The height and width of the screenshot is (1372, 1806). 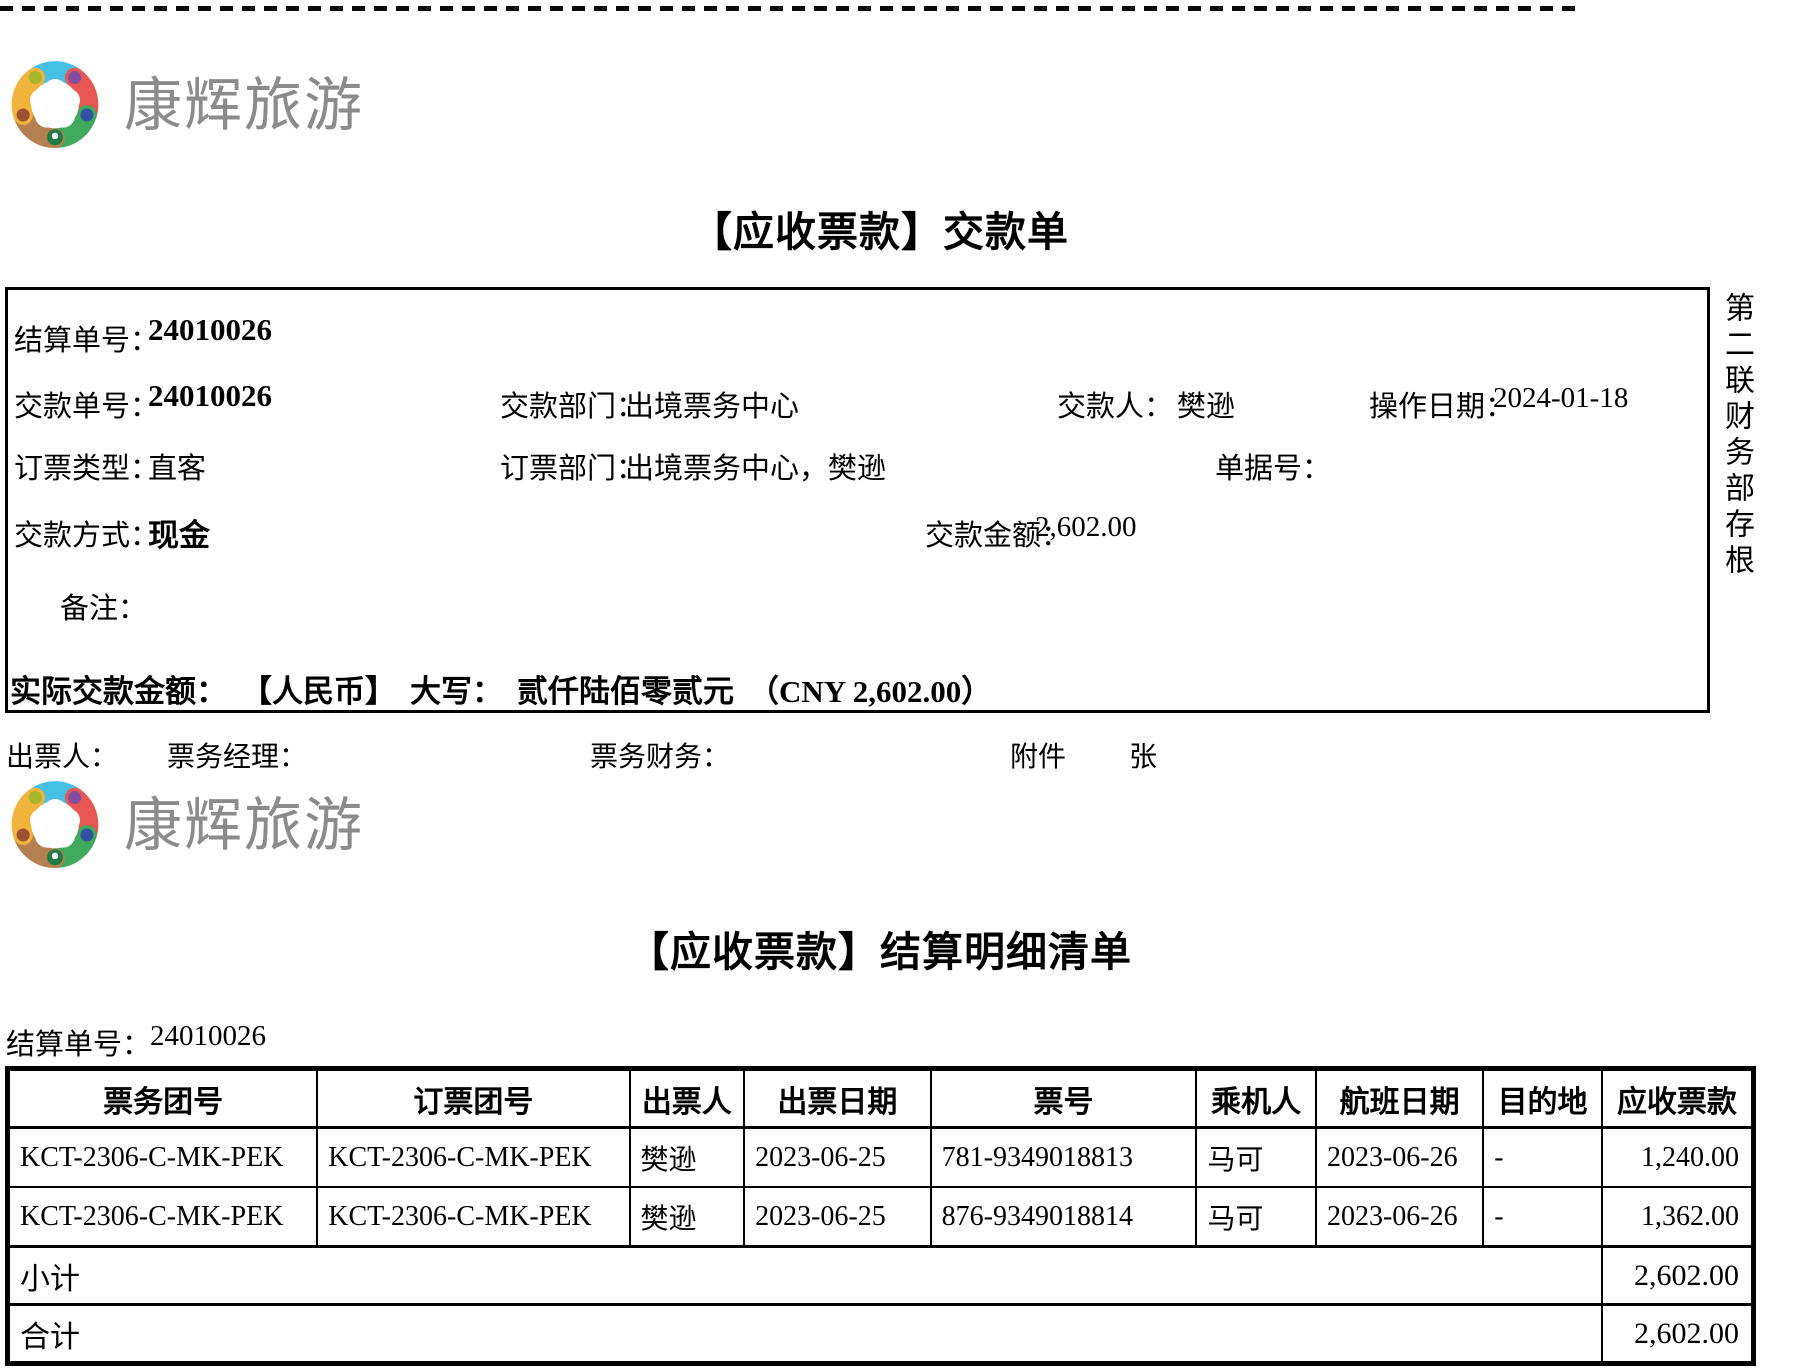 I want to click on pay-amount-value: 2,602.00, so click(x=1086, y=527).